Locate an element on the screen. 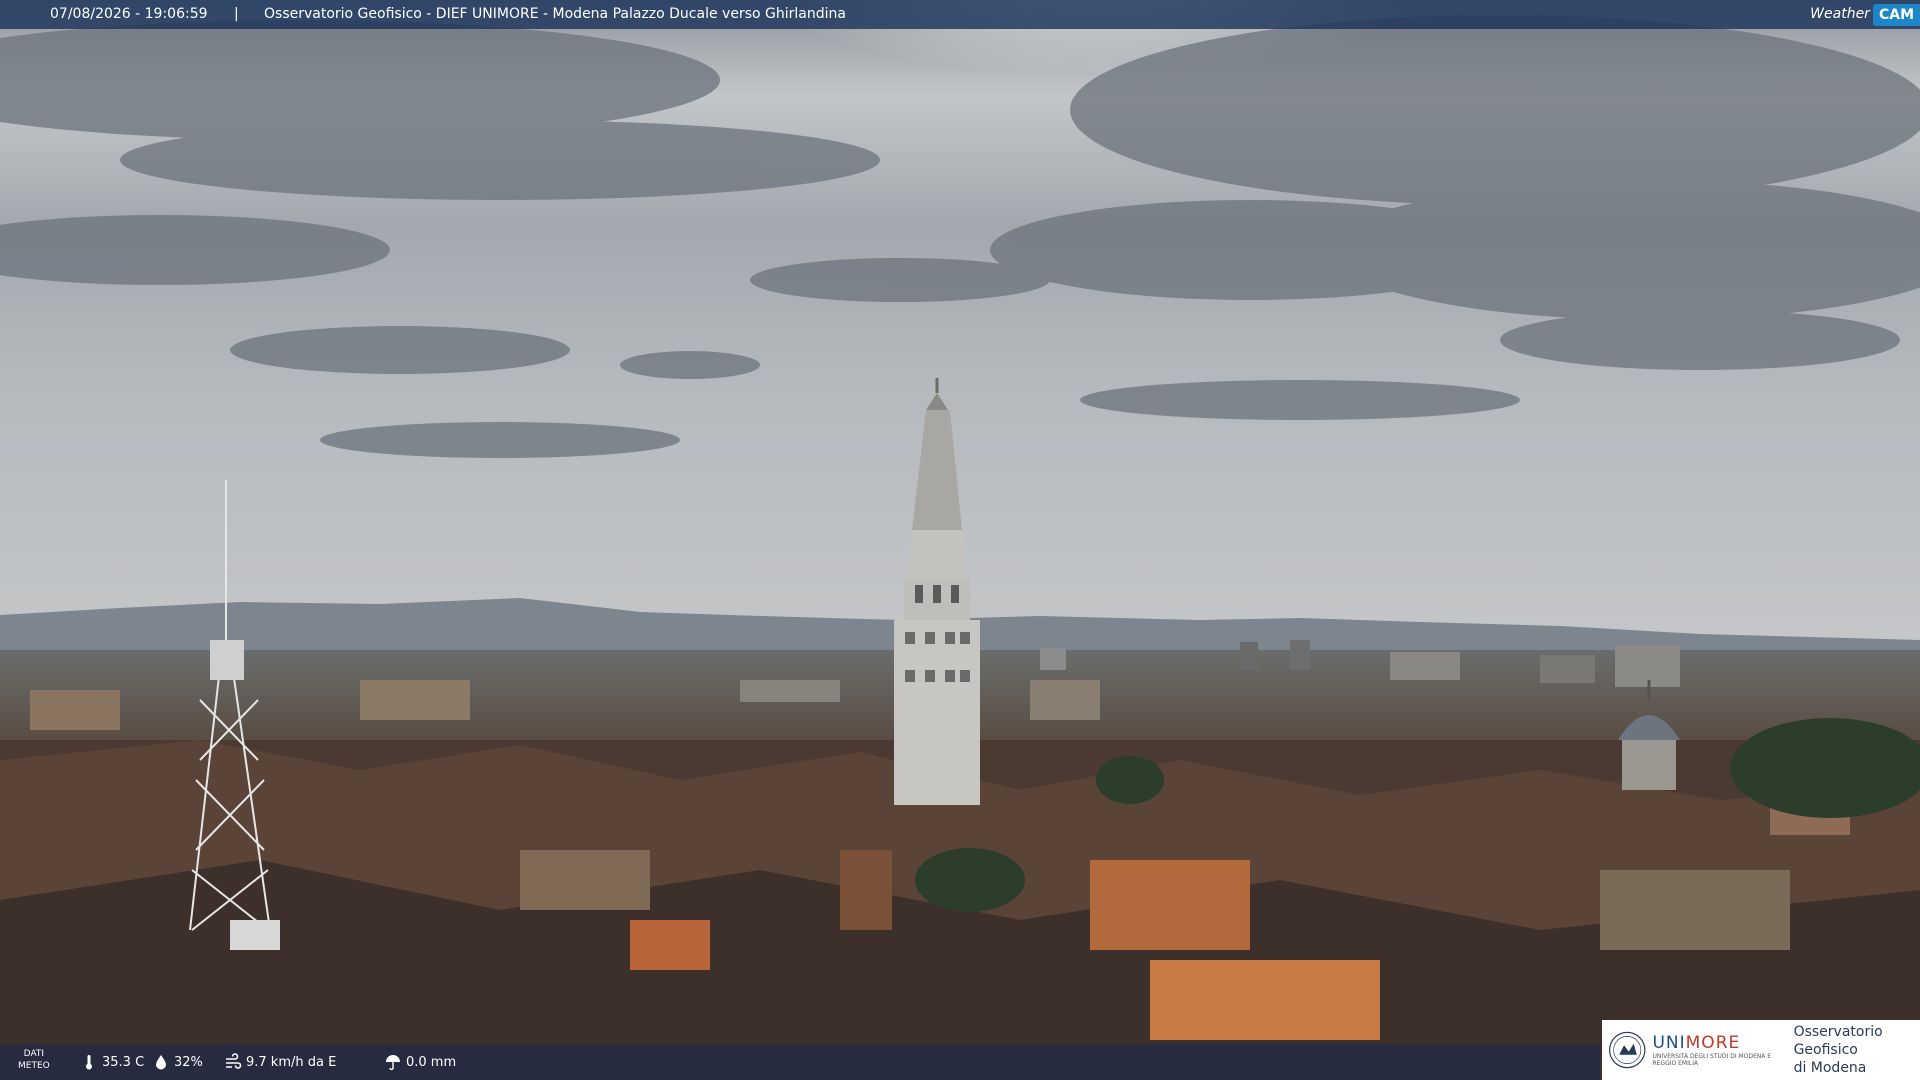  rain-value: 0.0 mm is located at coordinates (431, 1062).